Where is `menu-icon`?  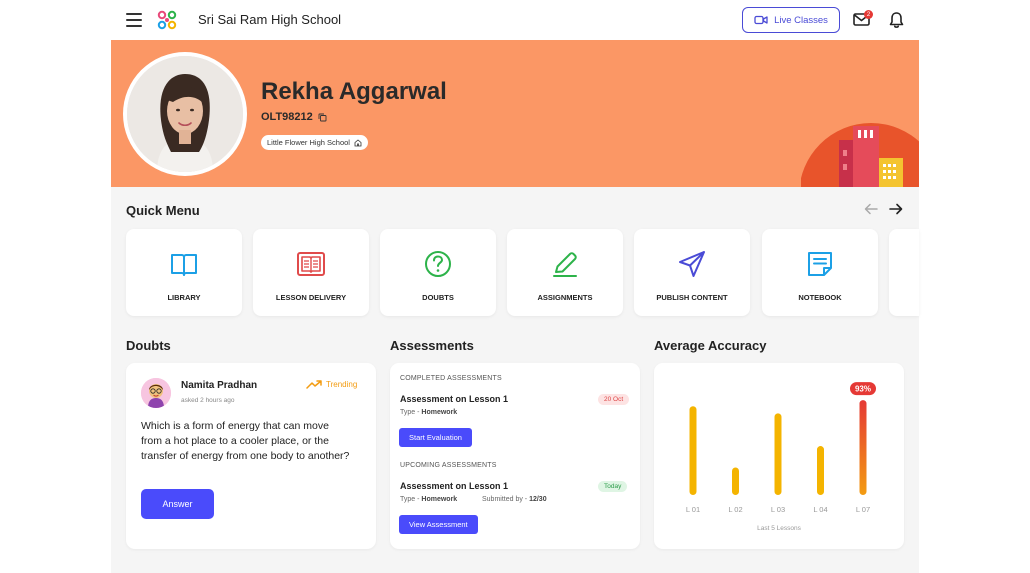 menu-icon is located at coordinates (134, 20).